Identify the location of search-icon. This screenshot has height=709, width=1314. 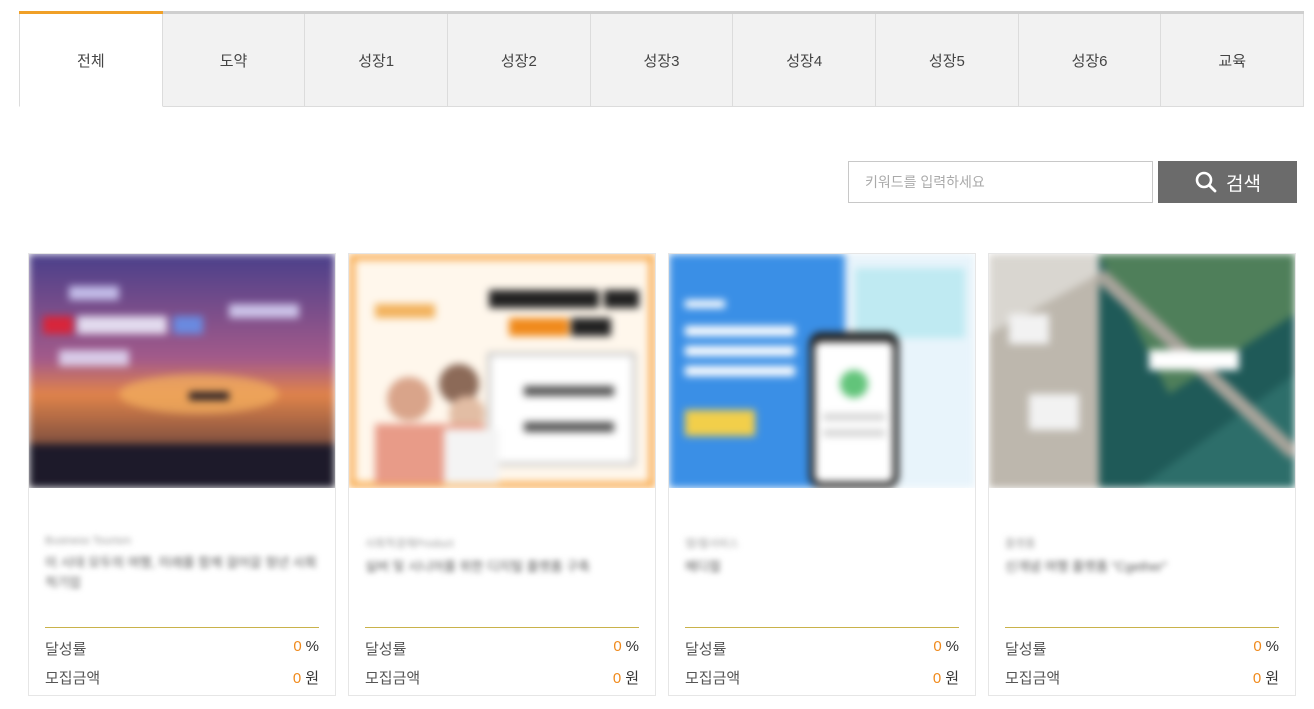
(1206, 182).